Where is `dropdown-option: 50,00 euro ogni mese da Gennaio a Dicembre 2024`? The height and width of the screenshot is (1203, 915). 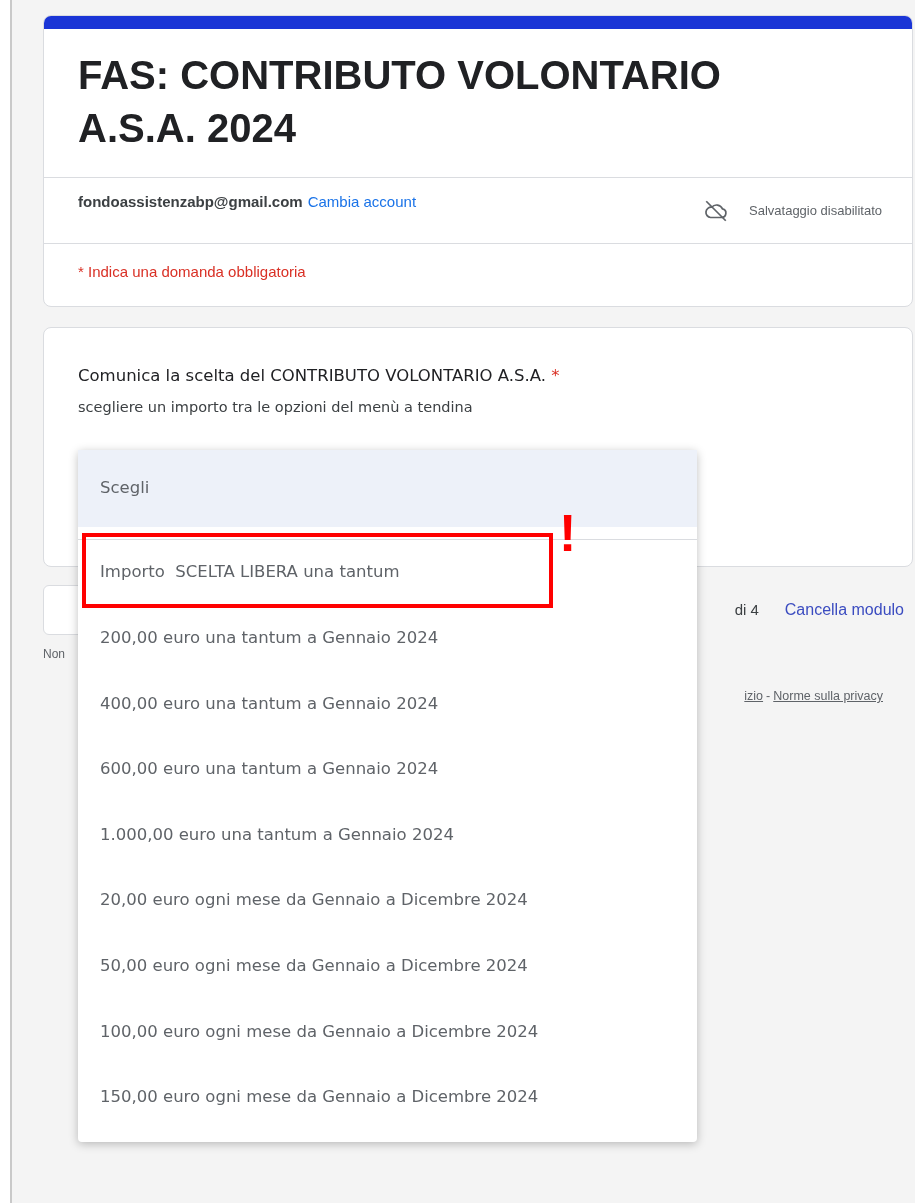 dropdown-option: 50,00 euro ogni mese da Gennaio a Dicembre 2024 is located at coordinates (387, 966).